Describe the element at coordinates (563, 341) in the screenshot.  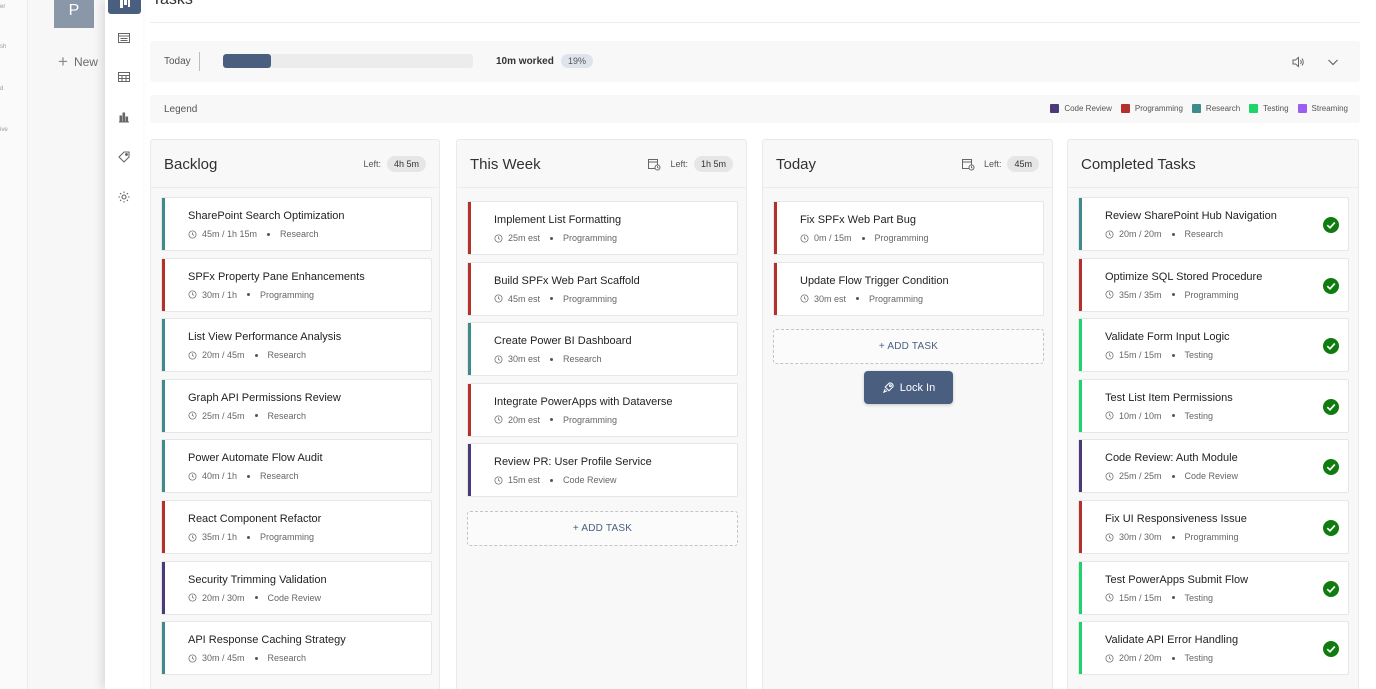
I see `task-title: Create Power BI Dashboard` at that location.